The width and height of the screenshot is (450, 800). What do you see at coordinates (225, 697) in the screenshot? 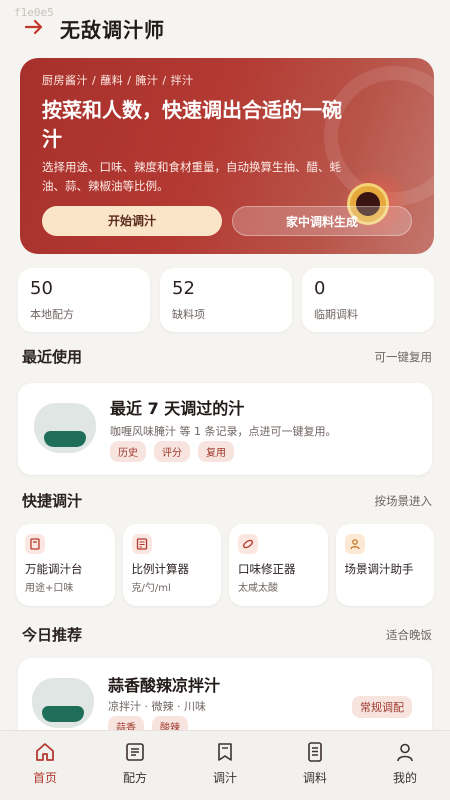
I see `recommend-card: 蒜香酸辣凉拌汁 凉拌汁 · 微辣 · 川味 蒜香 酸辣 常规调配` at bounding box center [225, 697].